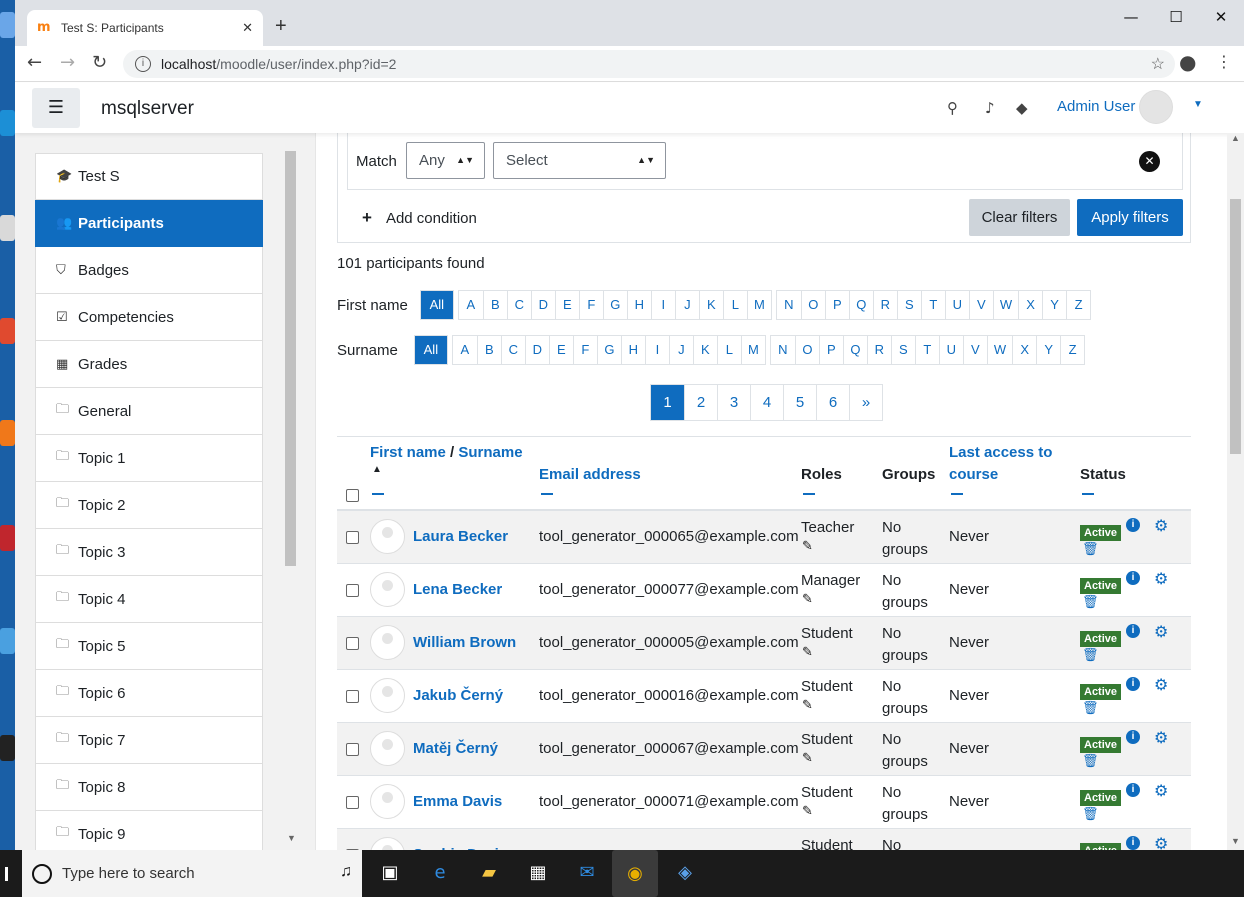 This screenshot has height=897, width=1244. I want to click on participant-name-link: William Brown, so click(464, 642).